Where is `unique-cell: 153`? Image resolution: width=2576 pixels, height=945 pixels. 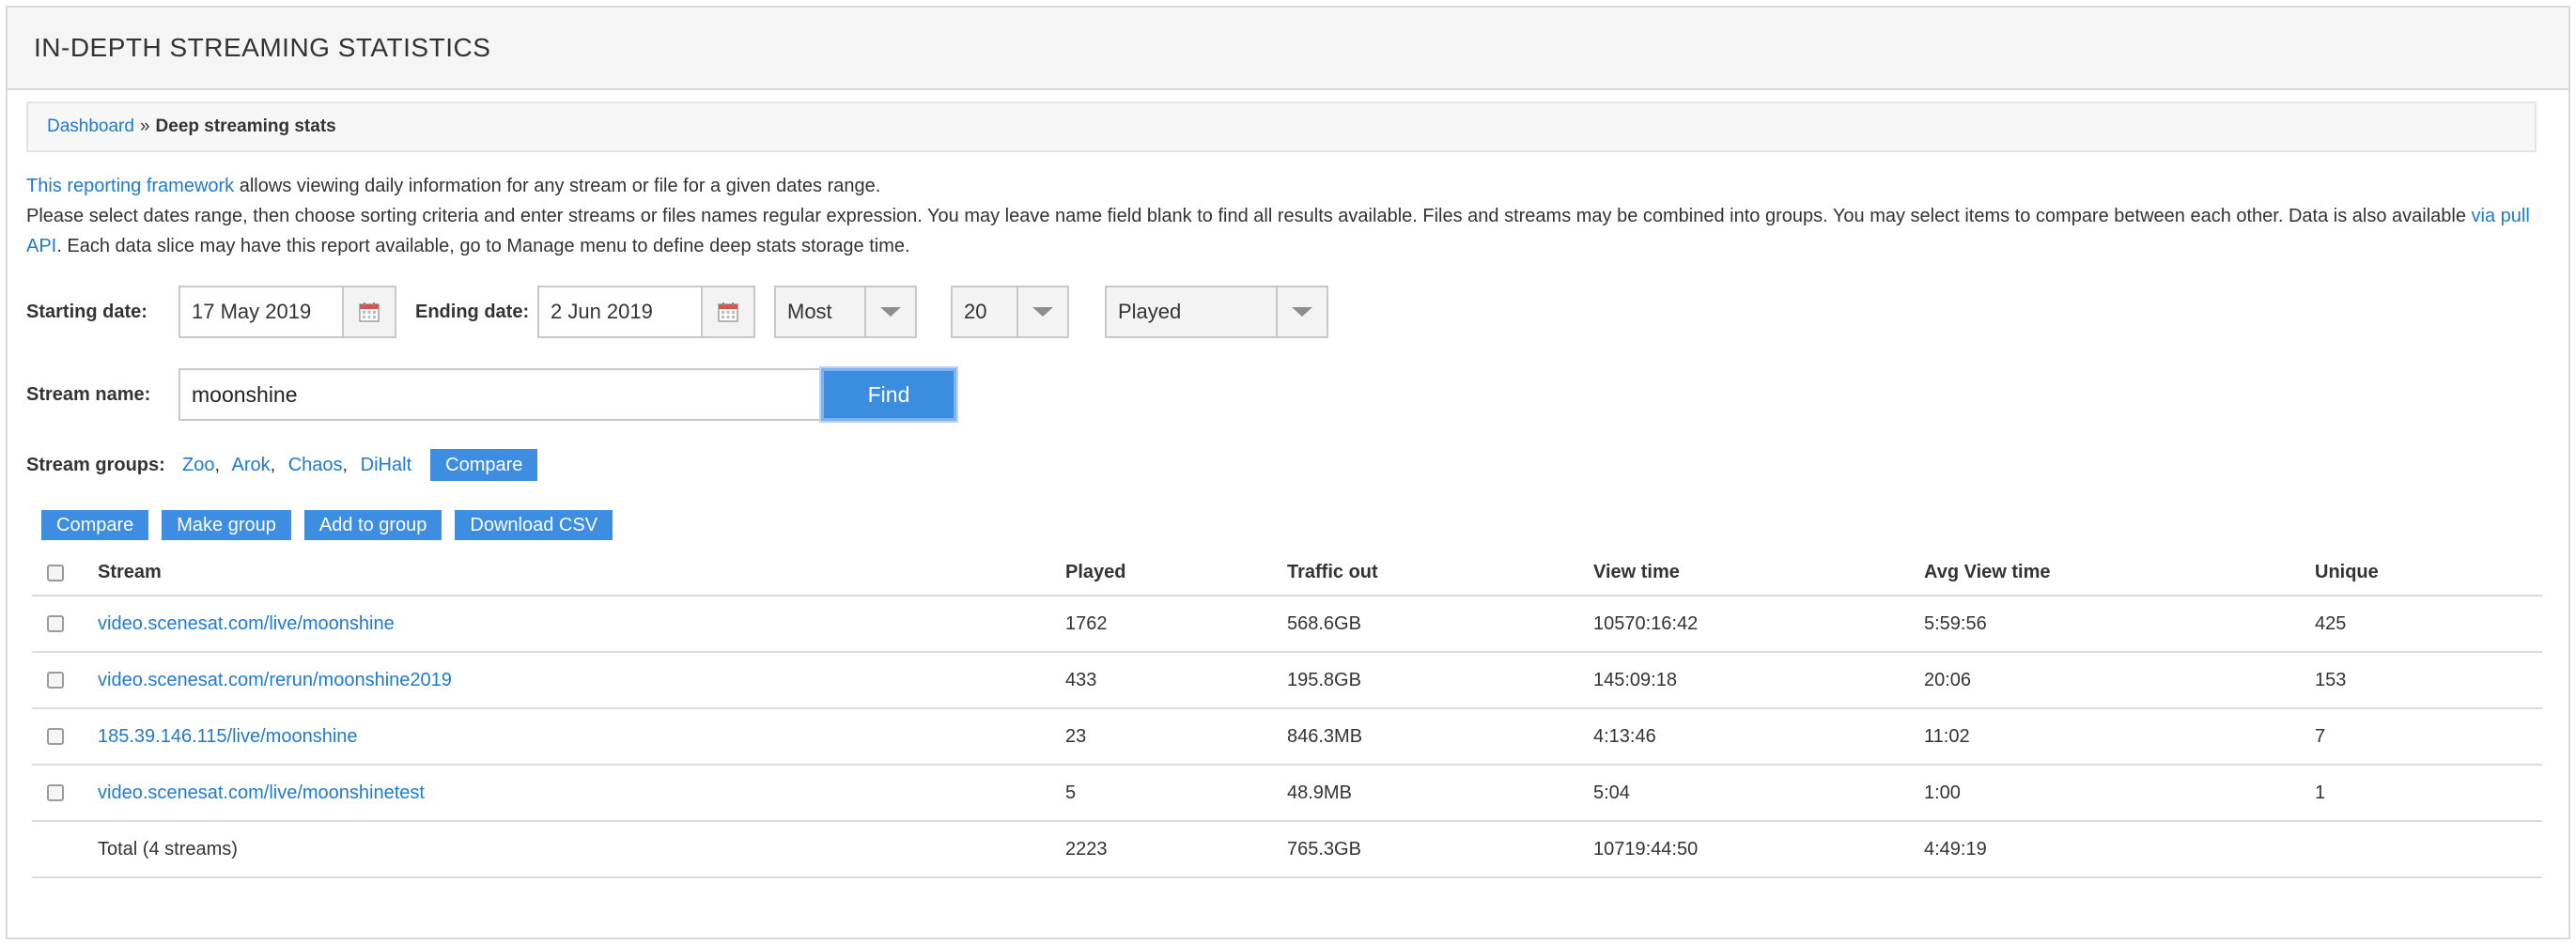
unique-cell: 153 is located at coordinates (2428, 680).